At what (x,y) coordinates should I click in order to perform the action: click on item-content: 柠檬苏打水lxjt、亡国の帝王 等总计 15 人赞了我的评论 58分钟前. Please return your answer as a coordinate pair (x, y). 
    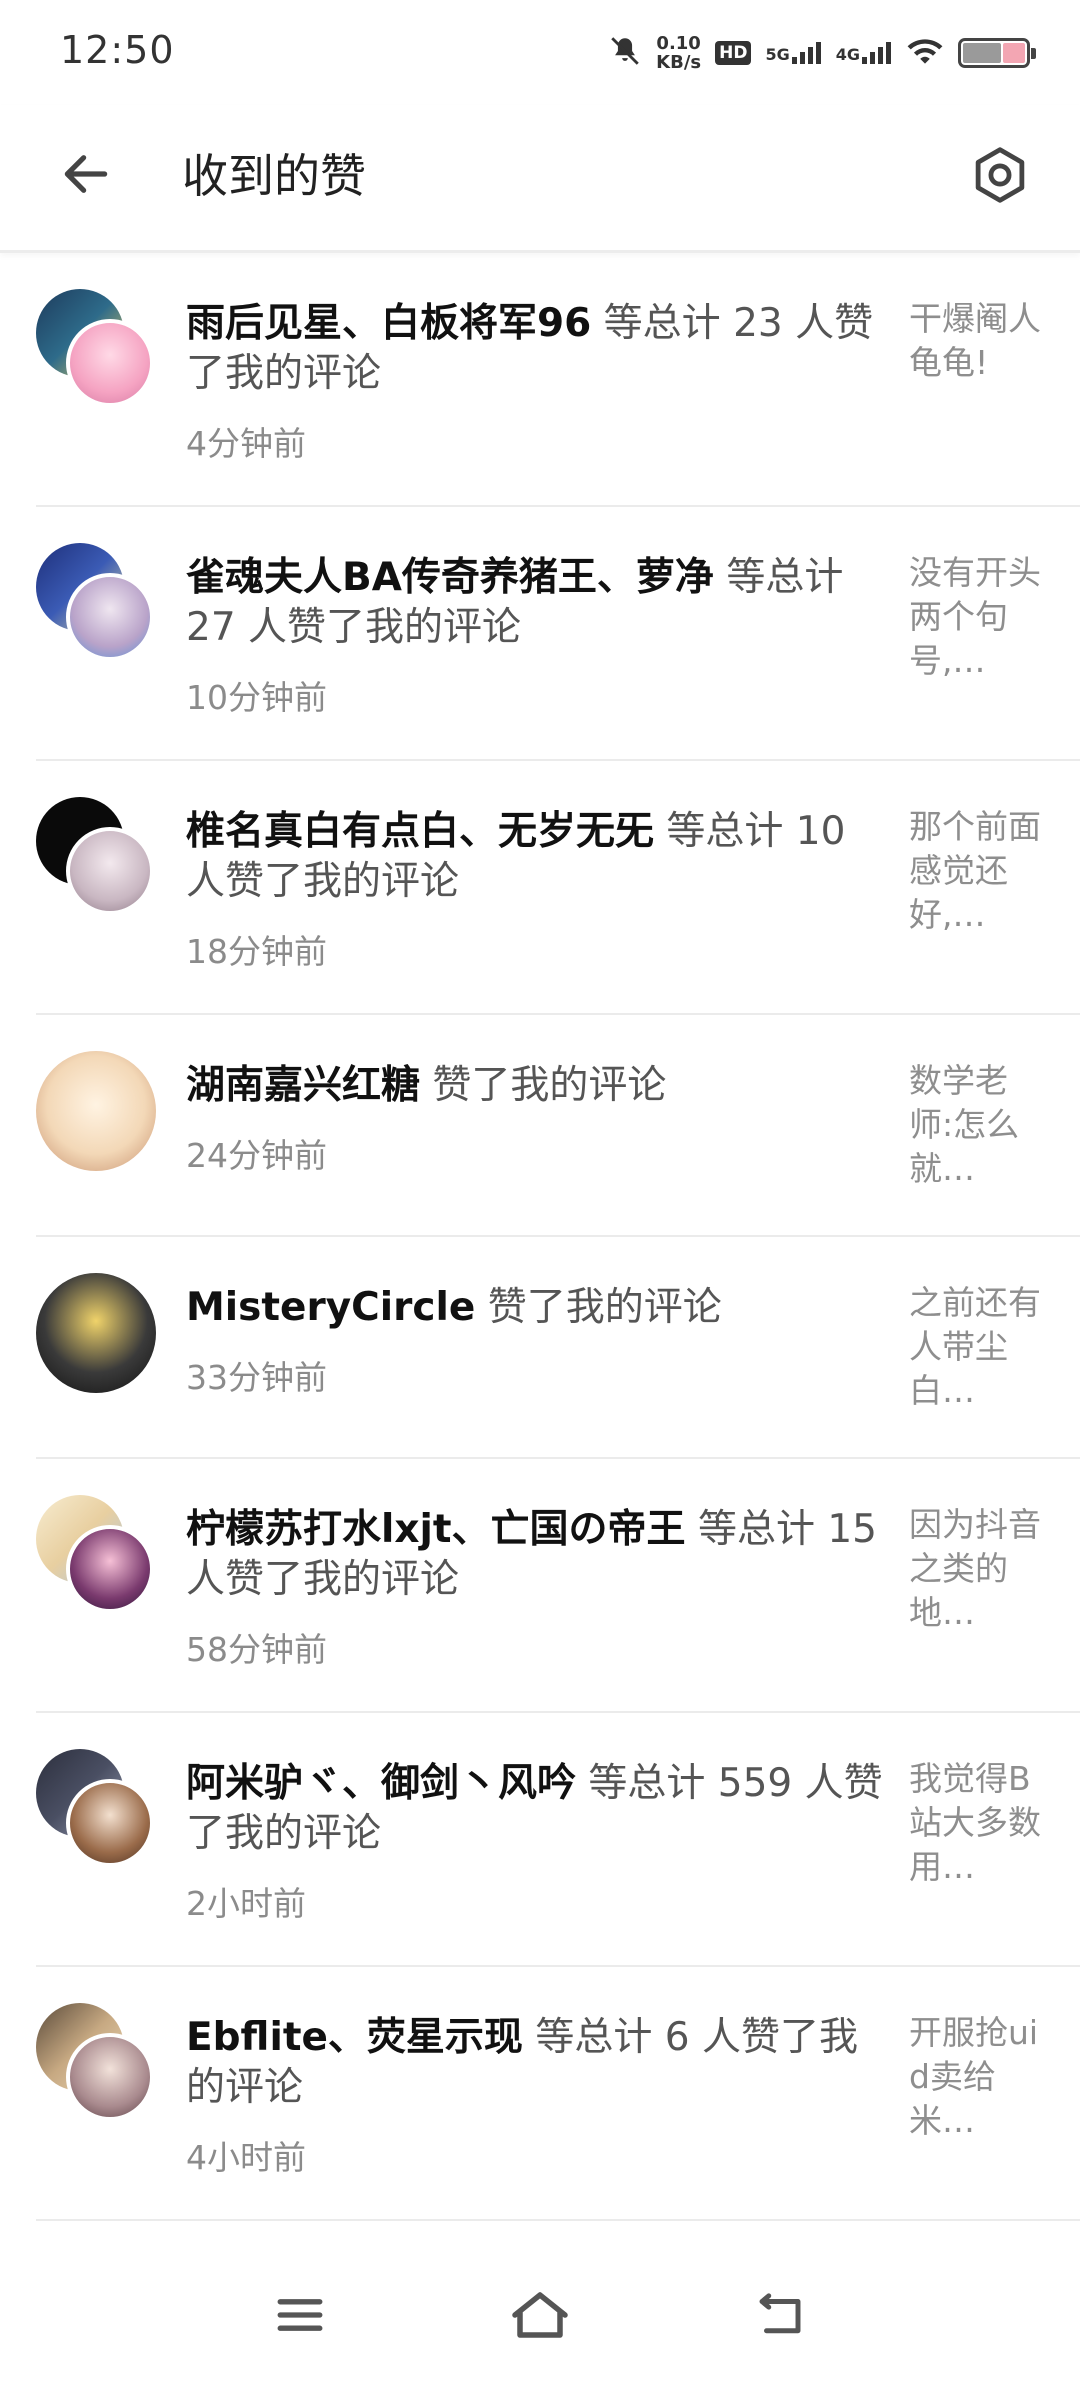
    Looking at the image, I should click on (536, 1588).